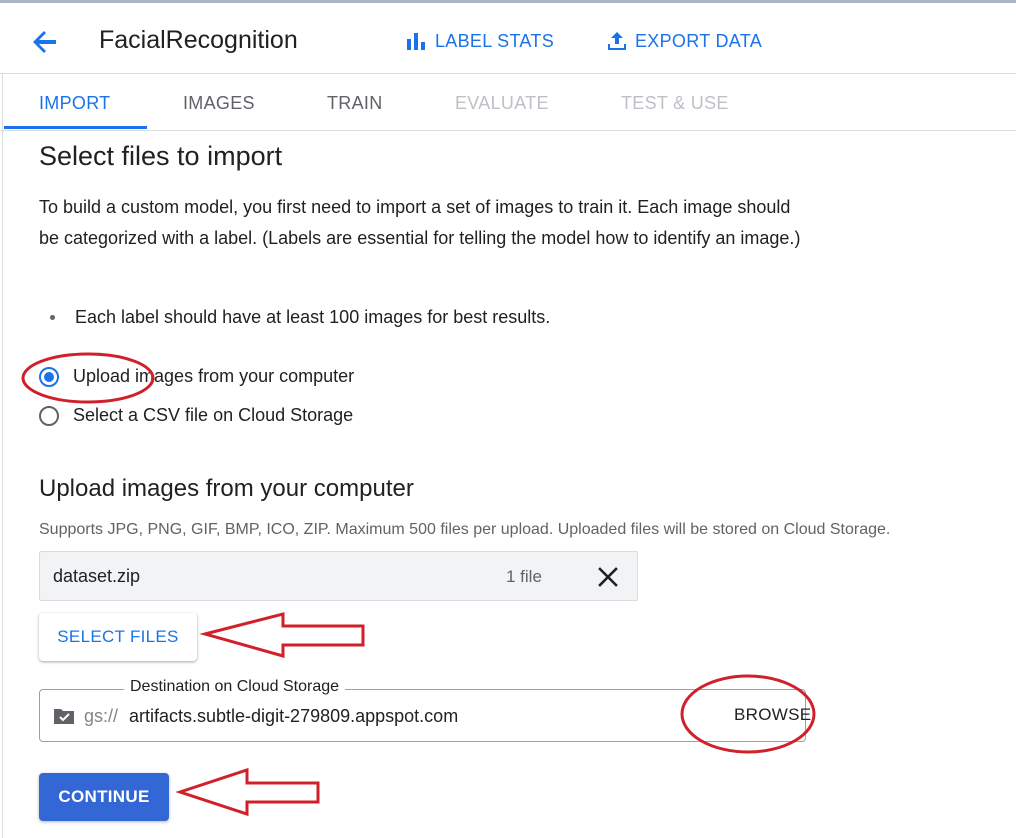  I want to click on browse-button: BROWSE, so click(772, 715).